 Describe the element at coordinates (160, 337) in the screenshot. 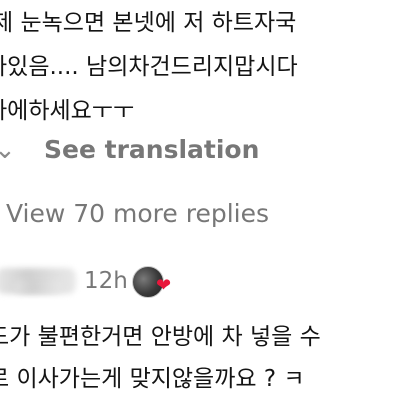

I see `reply-text-line-1: 드가 불편한거면 안방에 차 넣을 수` at that location.